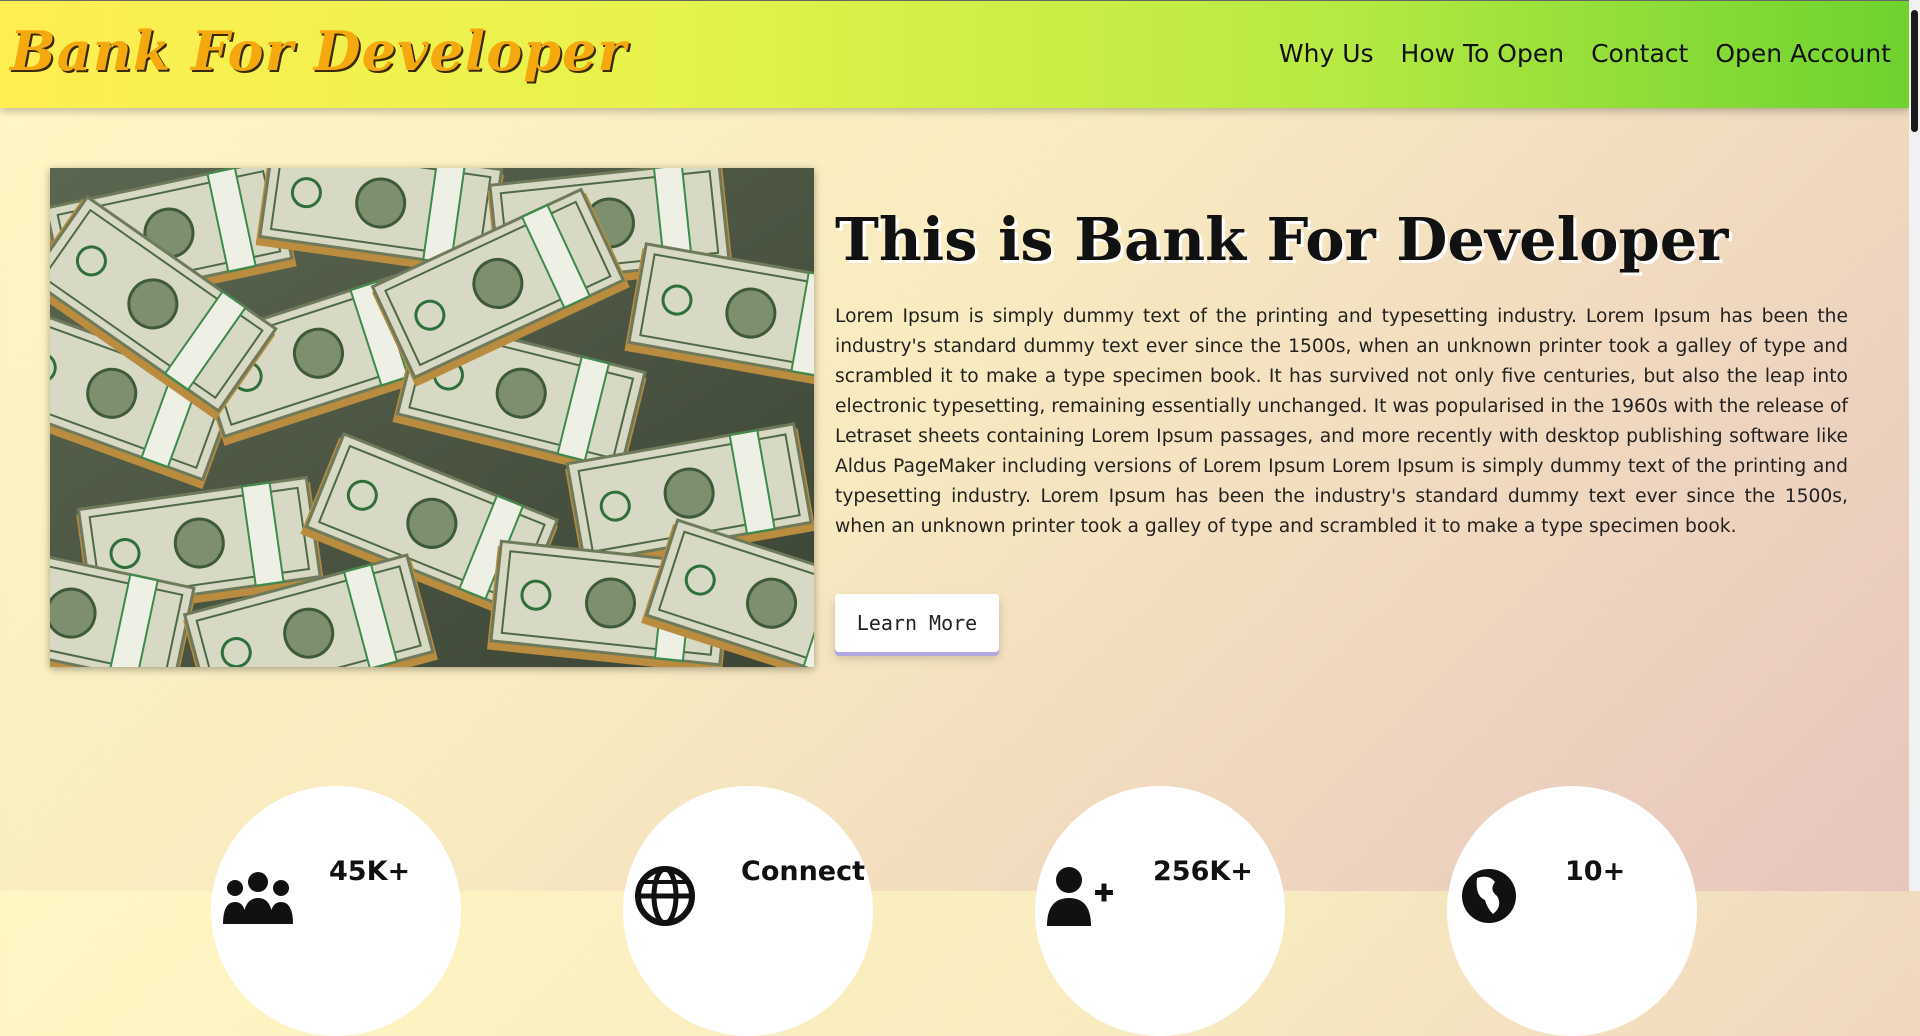  Describe the element at coordinates (318, 51) in the screenshot. I see `brand-logo: Bank For Developer` at that location.